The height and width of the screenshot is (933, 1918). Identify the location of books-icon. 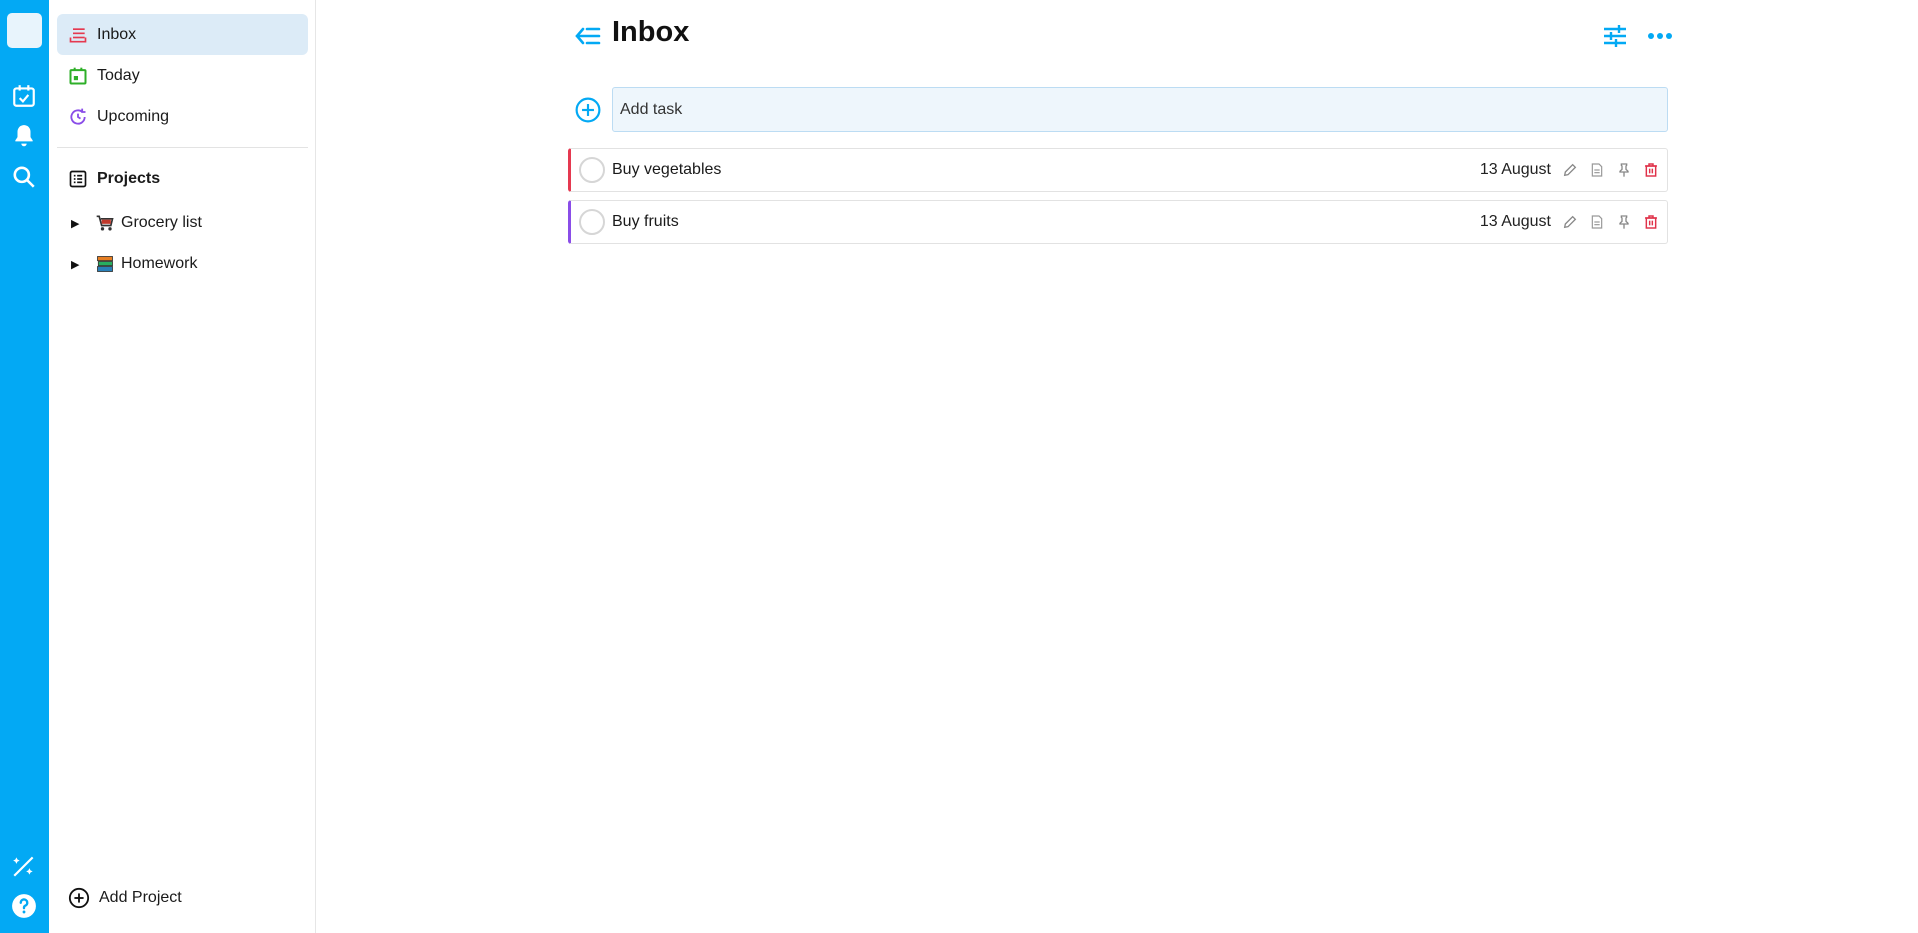
(105, 264).